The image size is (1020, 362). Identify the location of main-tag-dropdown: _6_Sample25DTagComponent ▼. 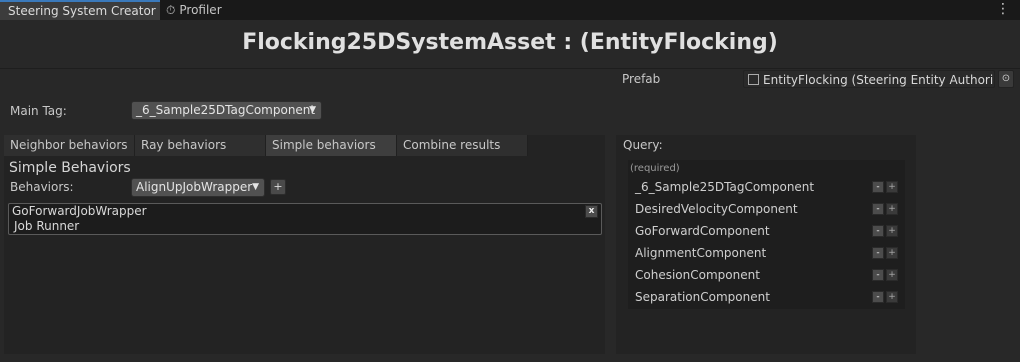
(226, 110).